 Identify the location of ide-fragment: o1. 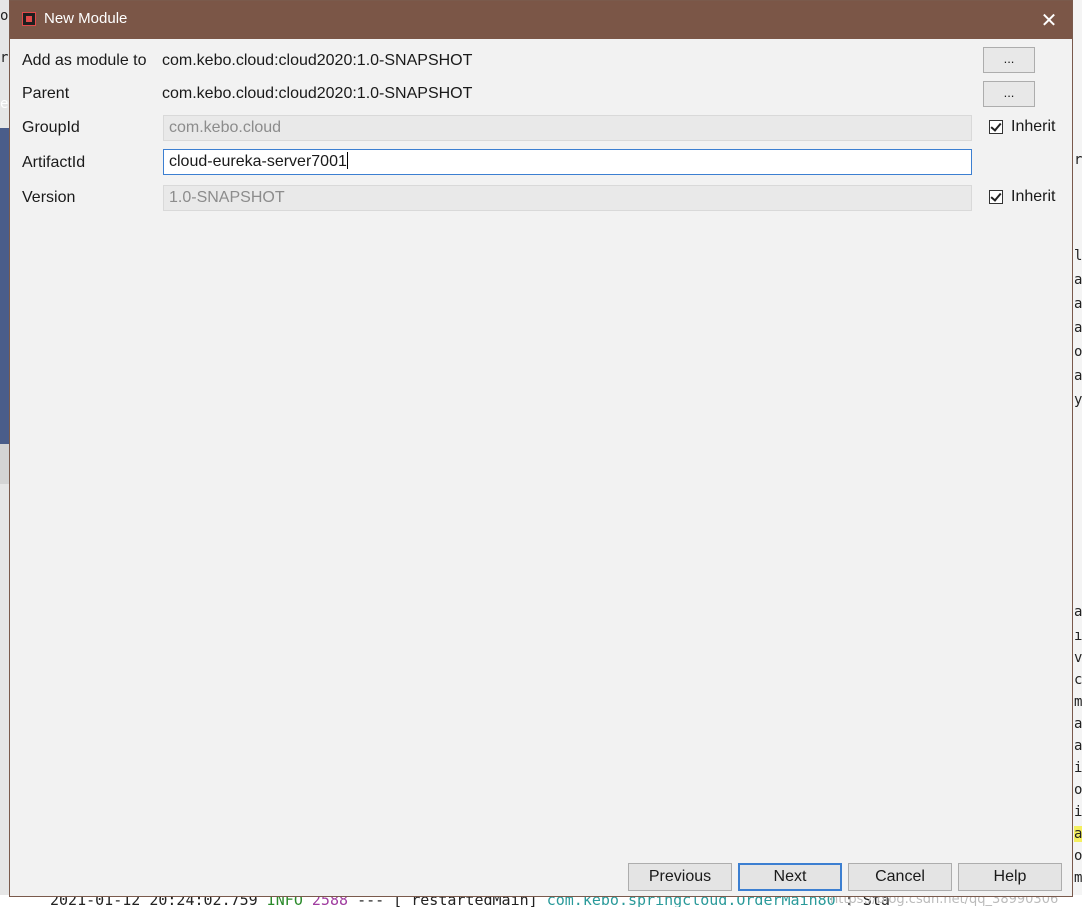
(1078, 790).